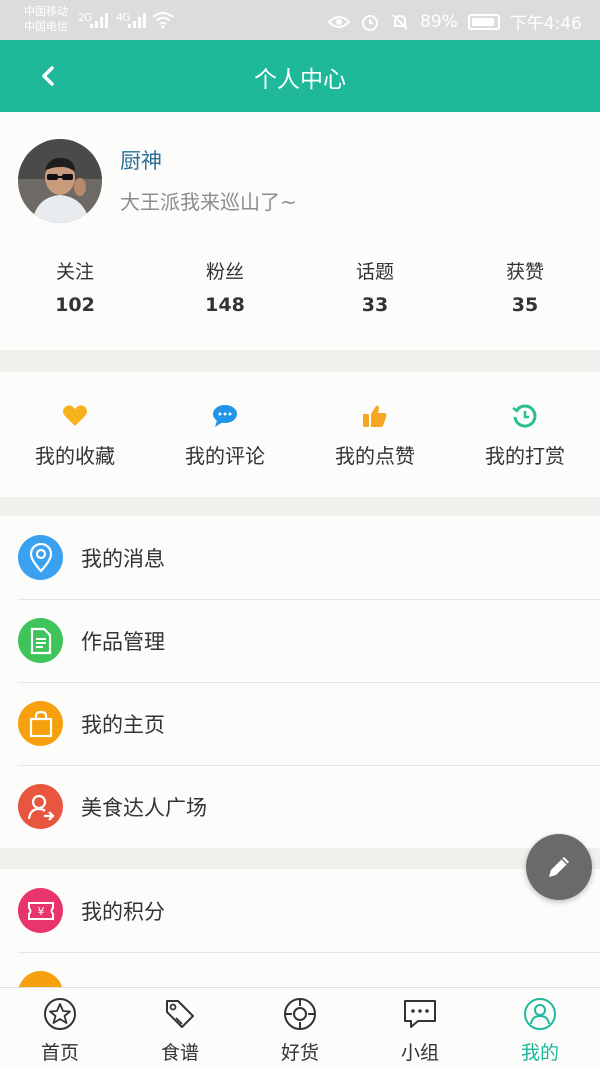 The image size is (600, 1067). What do you see at coordinates (374, 272) in the screenshot?
I see `stat-label: 话题` at bounding box center [374, 272].